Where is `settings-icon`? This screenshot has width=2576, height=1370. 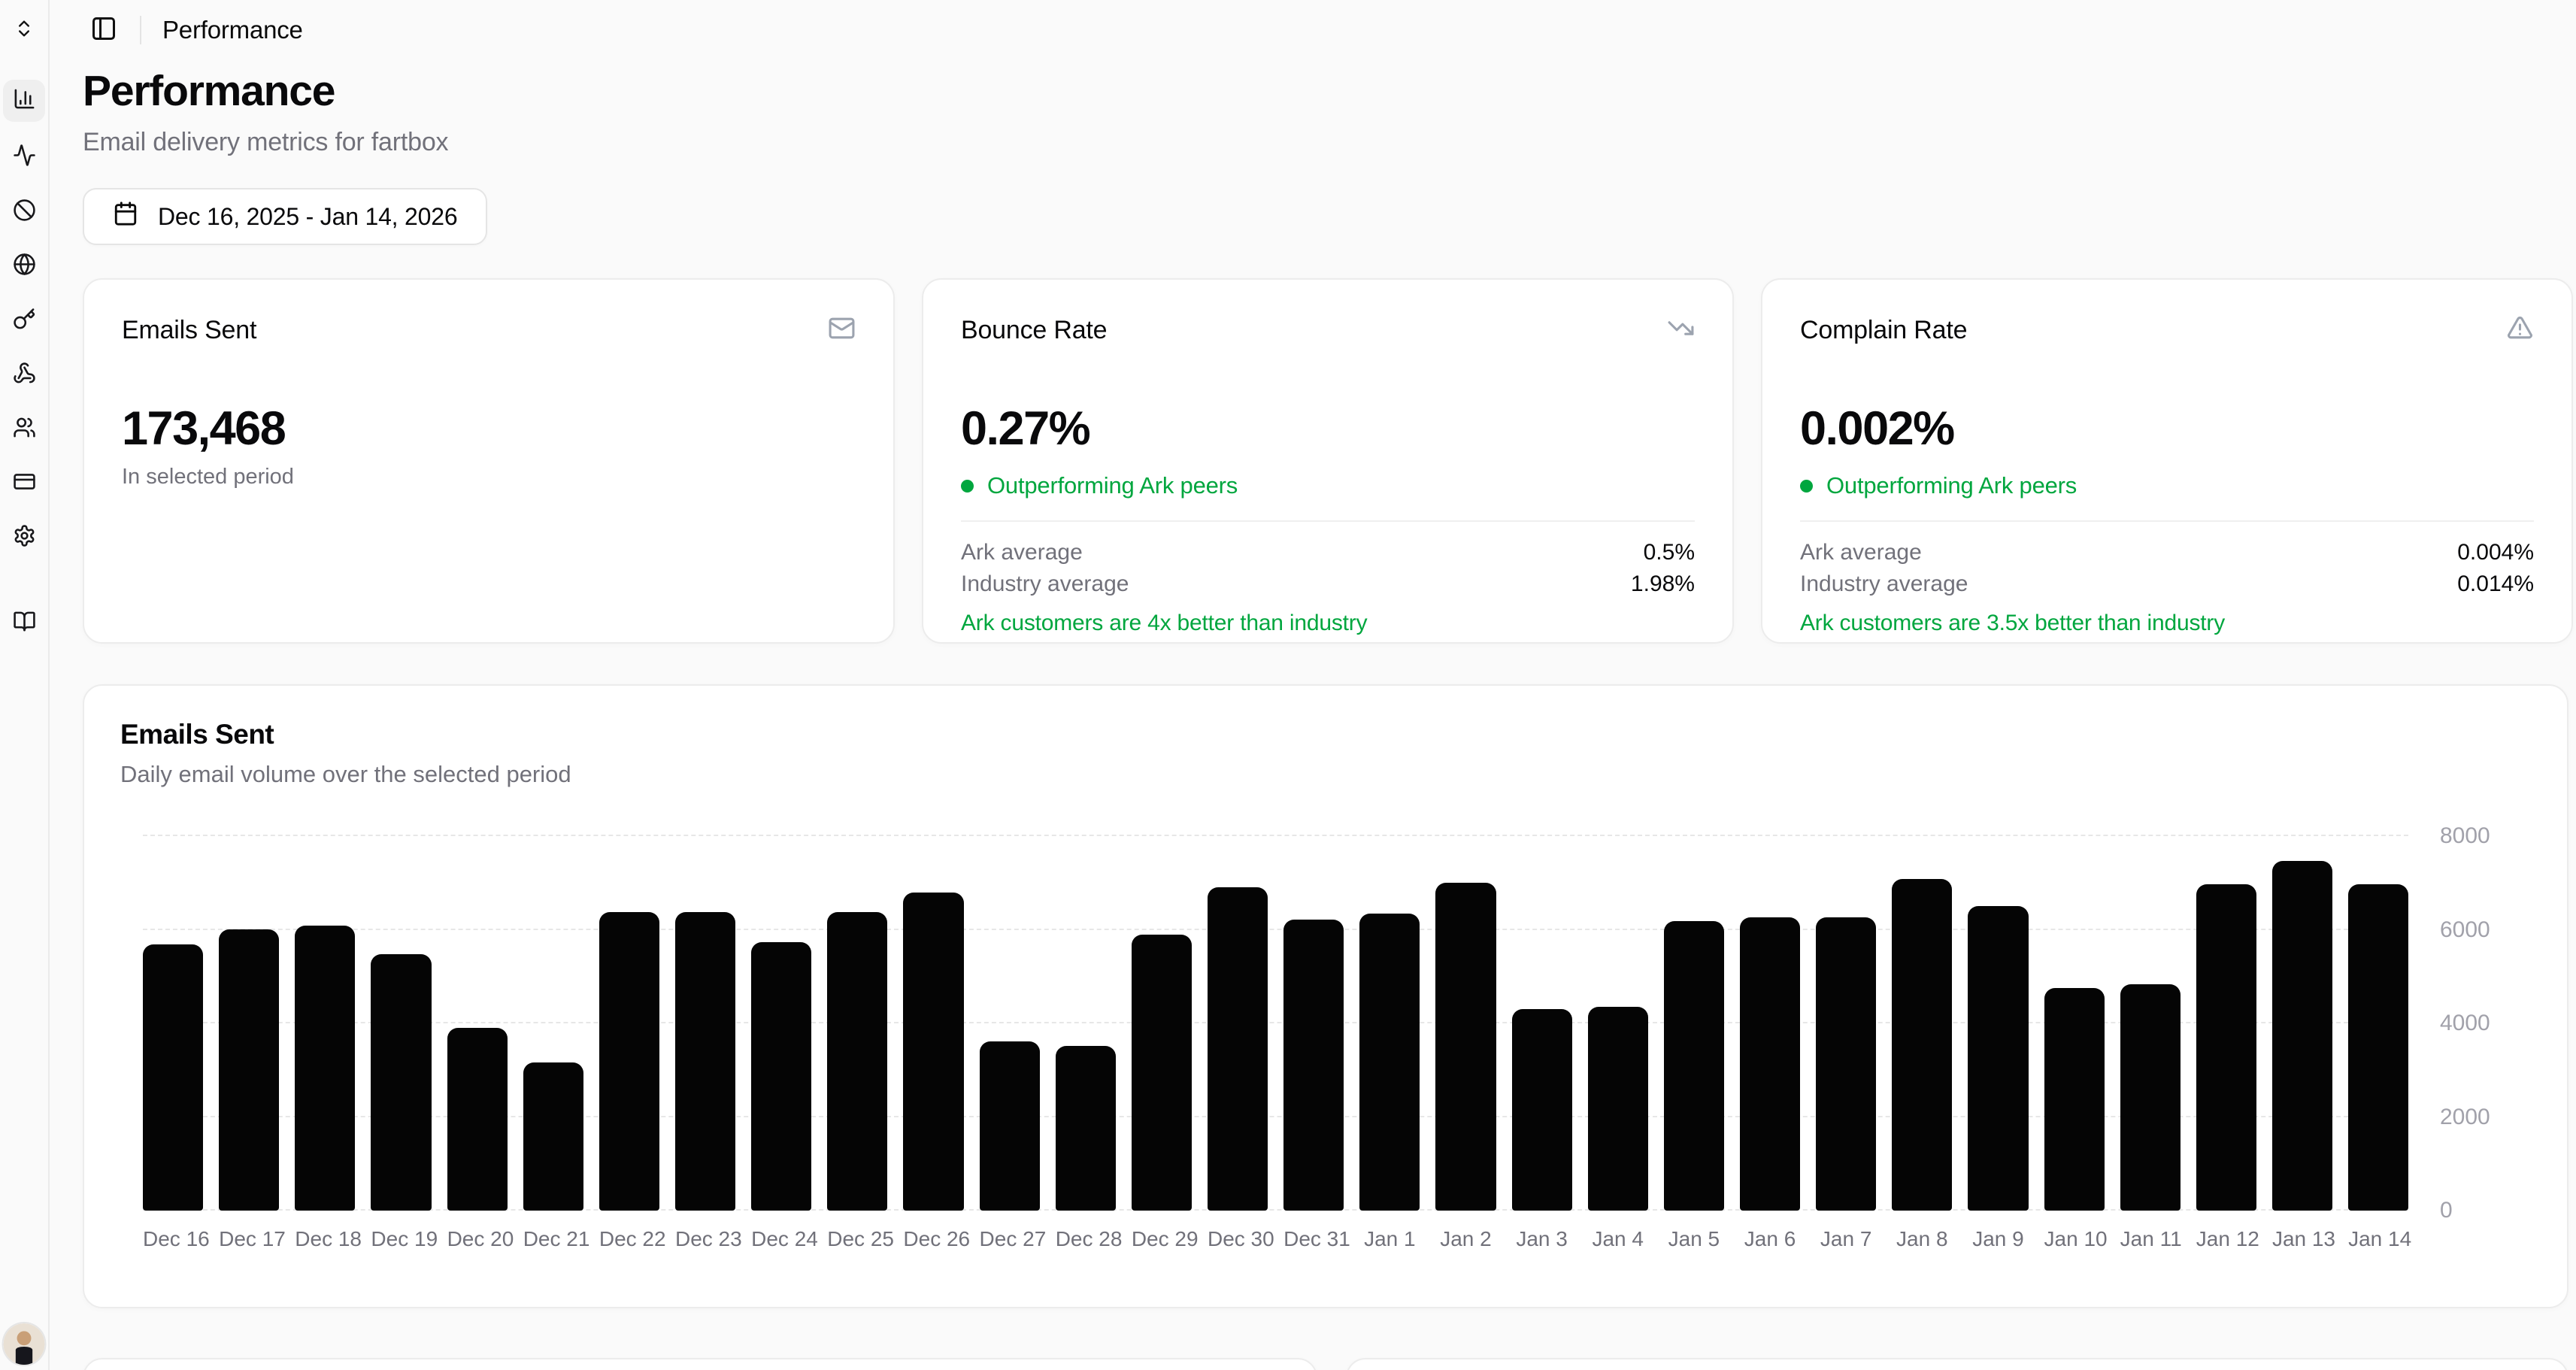
settings-icon is located at coordinates (24, 537).